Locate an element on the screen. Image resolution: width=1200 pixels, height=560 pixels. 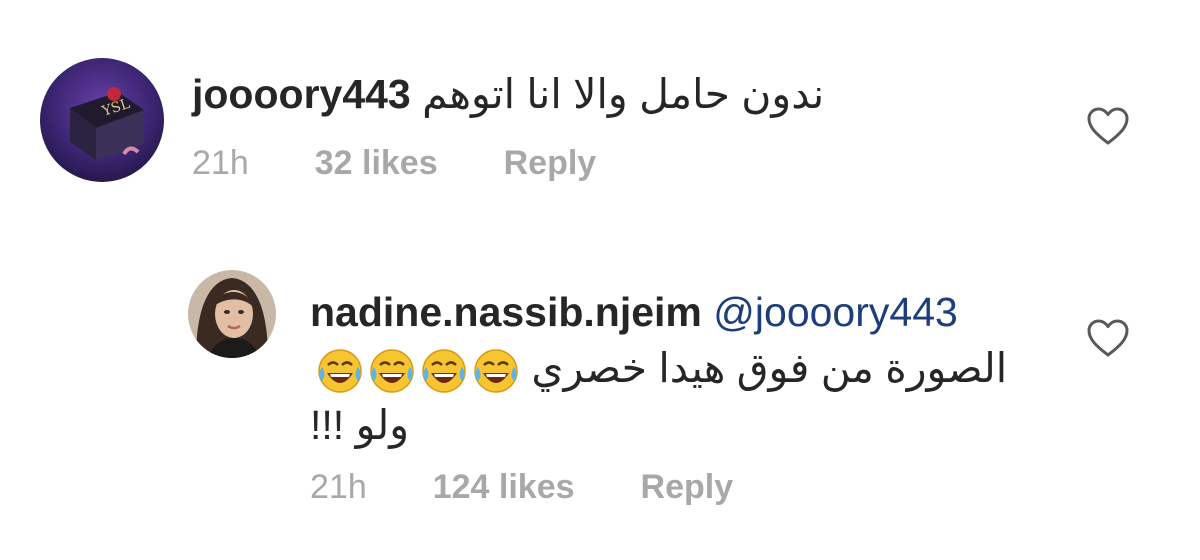
emoji-group is located at coordinates (418, 371).